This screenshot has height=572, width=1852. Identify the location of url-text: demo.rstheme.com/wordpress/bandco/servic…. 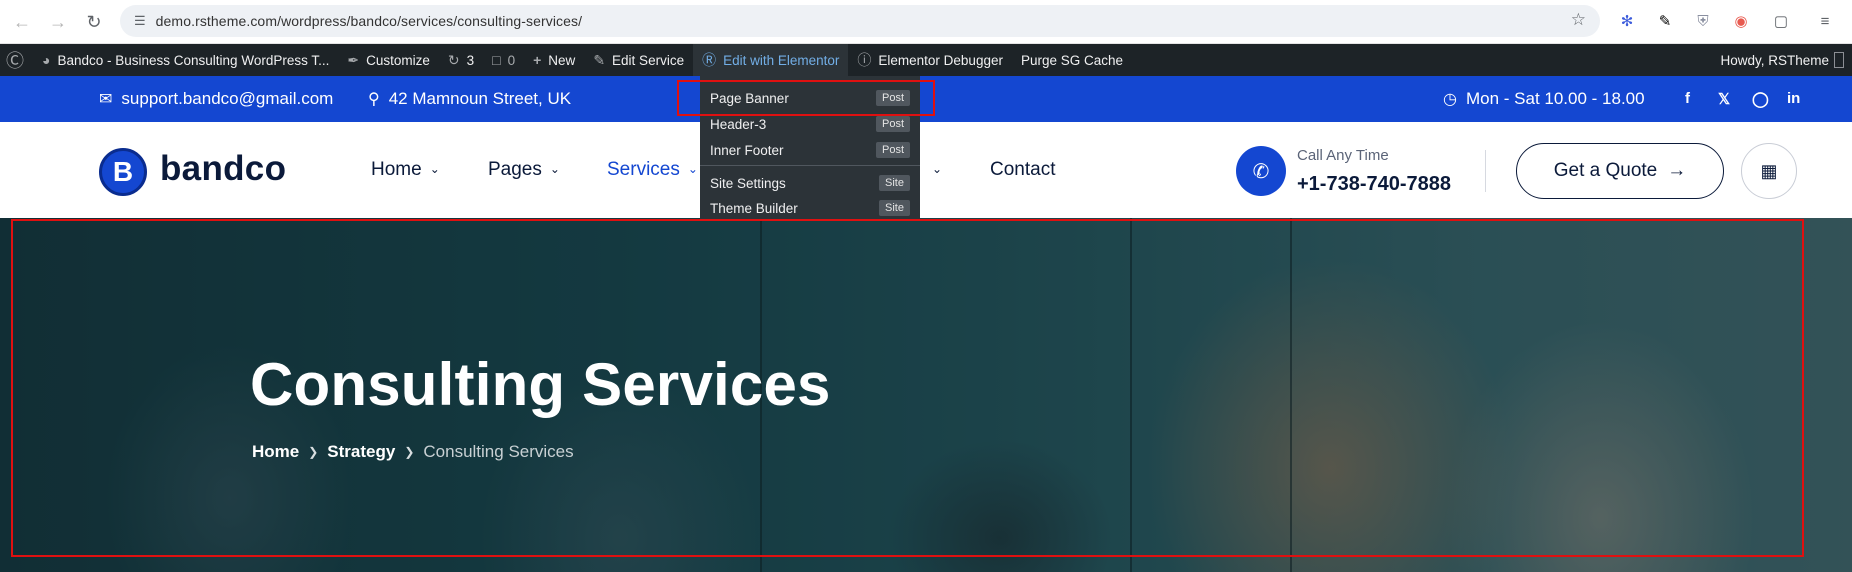
(369, 21).